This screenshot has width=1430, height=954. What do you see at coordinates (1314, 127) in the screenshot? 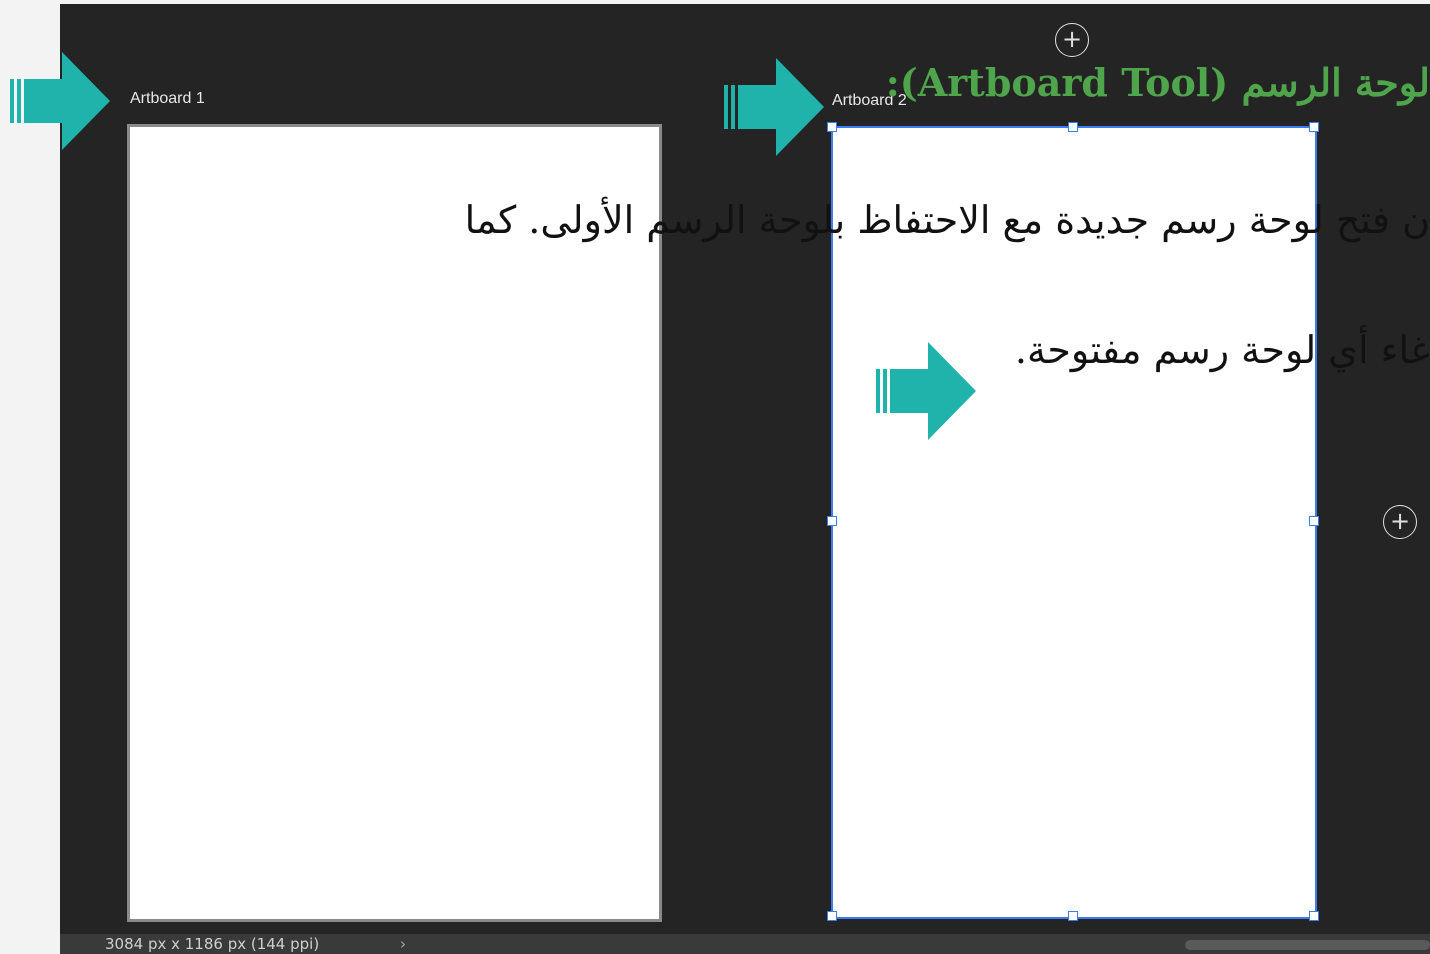
I see `resize-handle-top-right` at bounding box center [1314, 127].